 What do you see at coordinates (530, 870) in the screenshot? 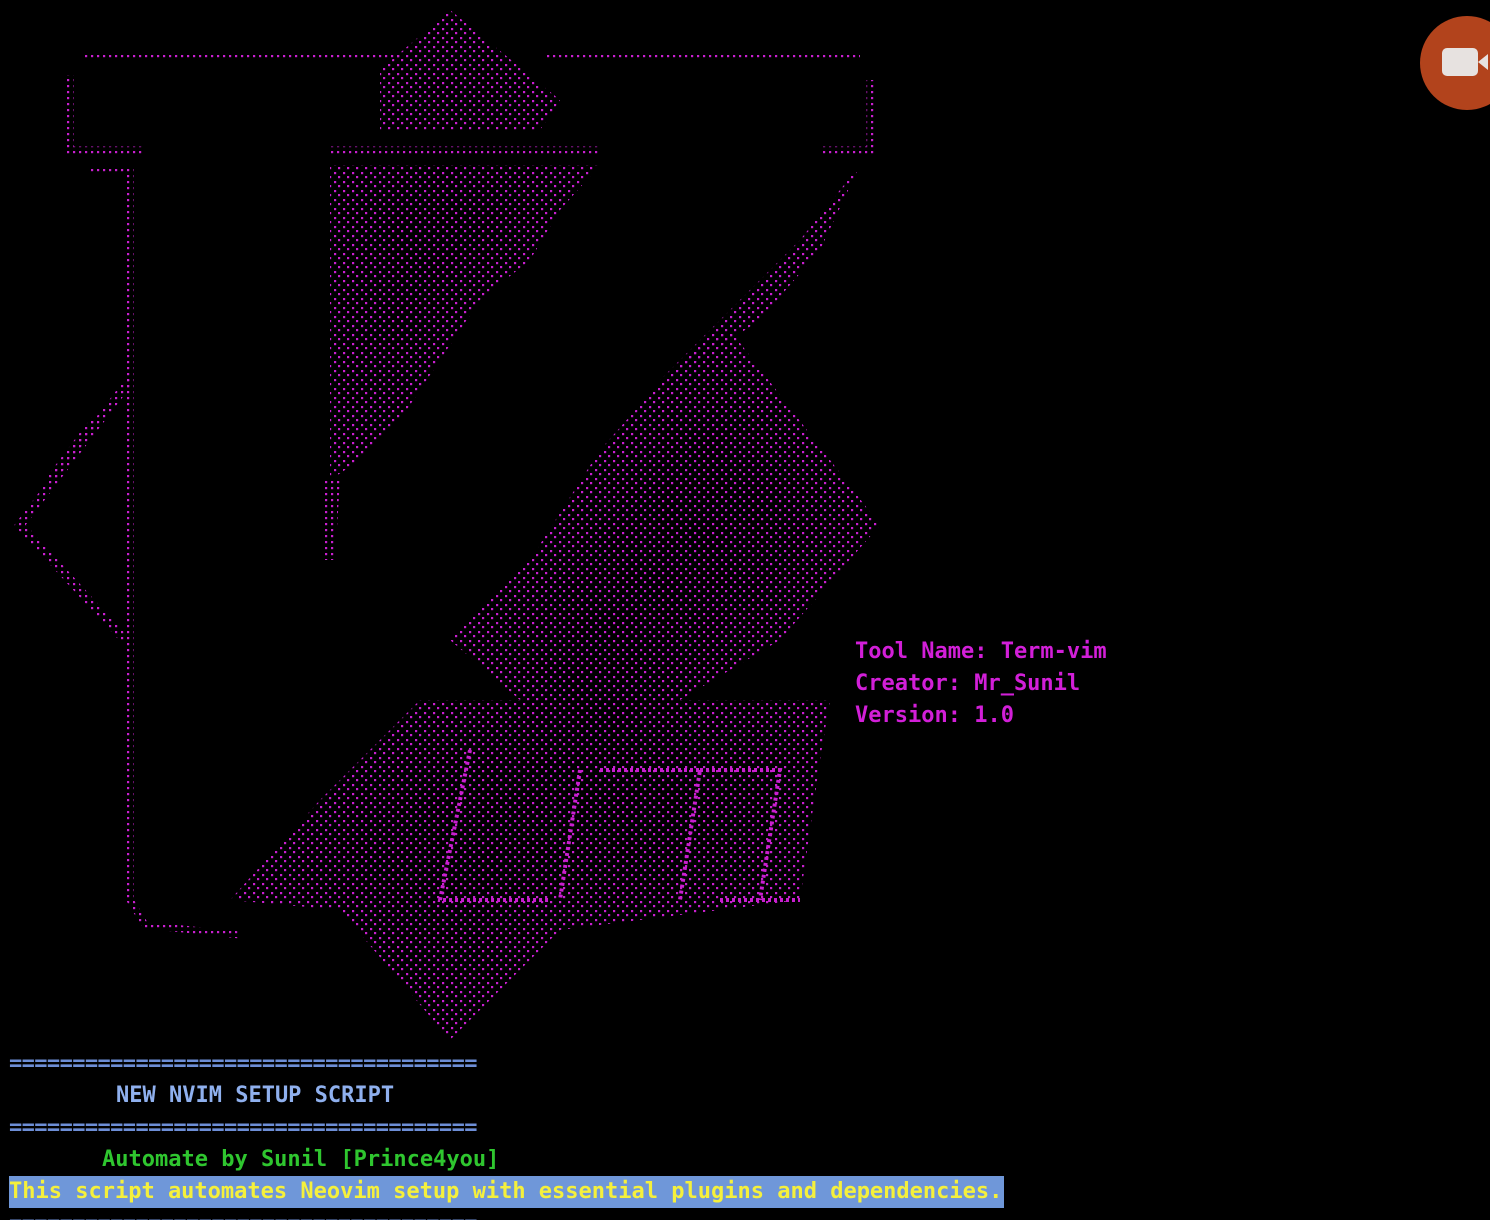
I see `logo-v-bottom` at bounding box center [530, 870].